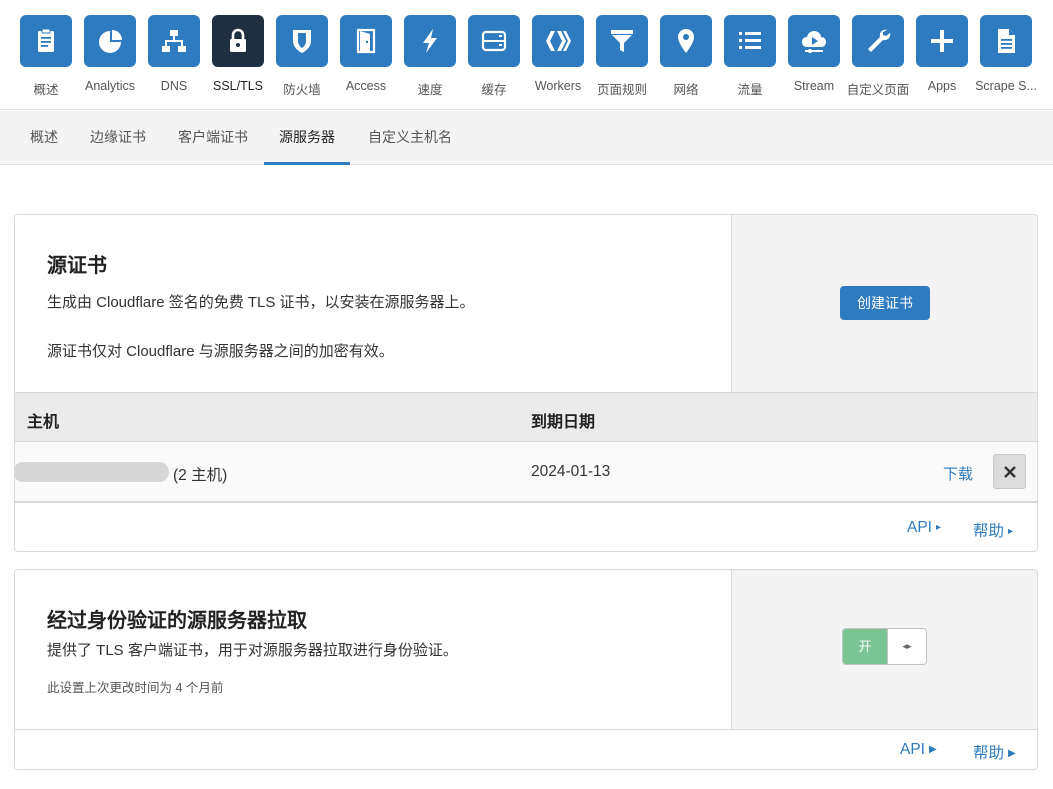  I want to click on app-label: SSL/TLS, so click(238, 86).